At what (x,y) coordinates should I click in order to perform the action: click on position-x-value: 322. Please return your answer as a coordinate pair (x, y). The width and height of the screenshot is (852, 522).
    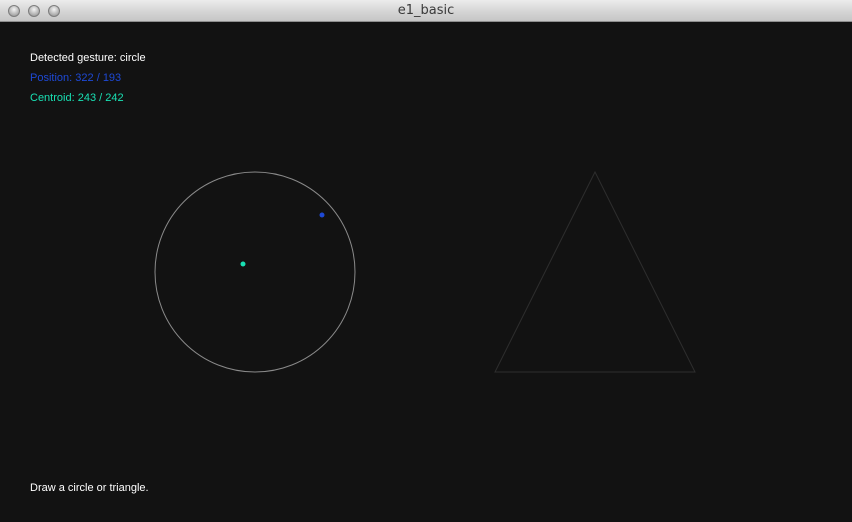
    Looking at the image, I should click on (84, 78).